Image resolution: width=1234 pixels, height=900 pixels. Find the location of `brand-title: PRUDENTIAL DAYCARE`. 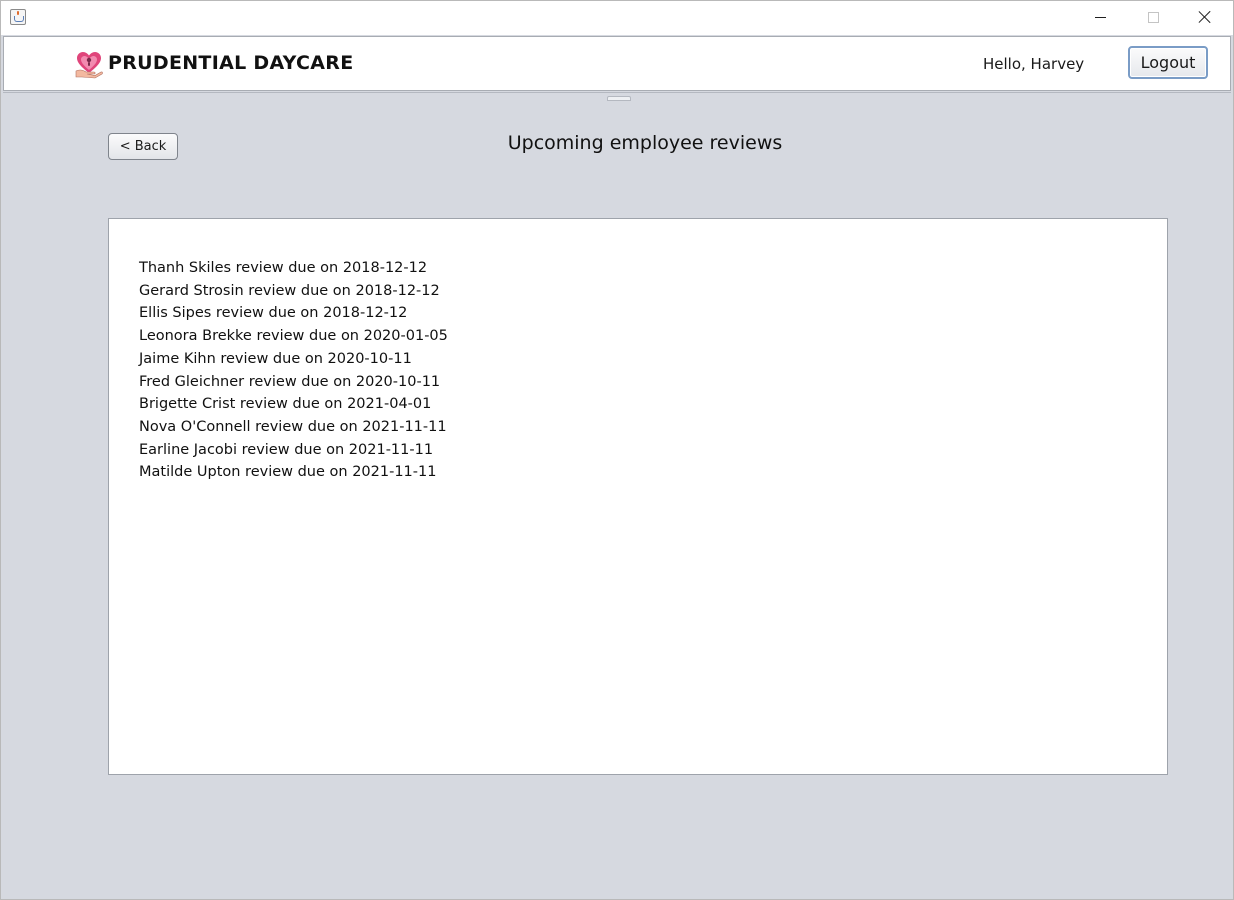

brand-title: PRUDENTIAL DAYCARE is located at coordinates (231, 63).